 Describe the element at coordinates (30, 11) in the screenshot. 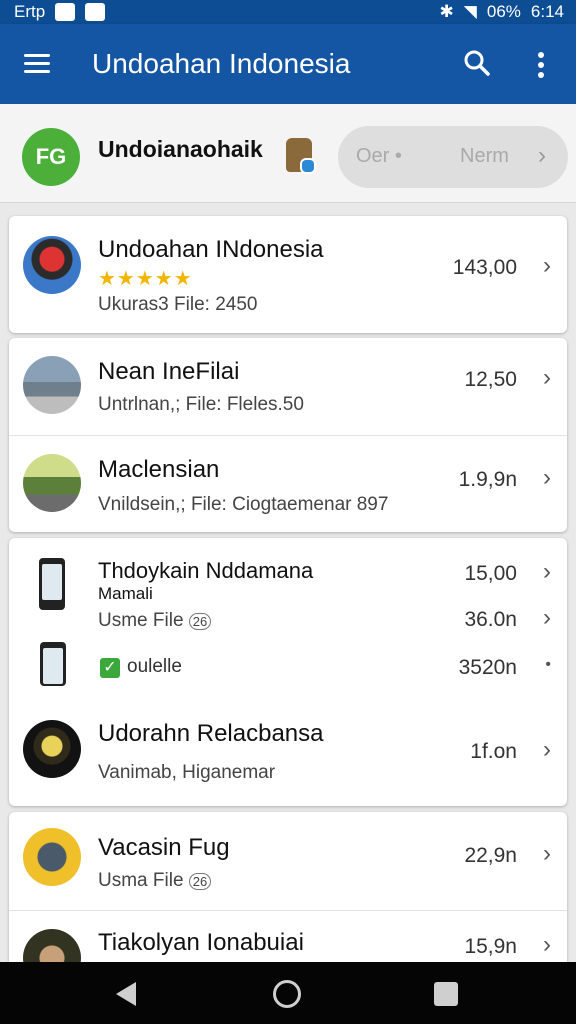

I see `carrier-label: Ertp` at that location.